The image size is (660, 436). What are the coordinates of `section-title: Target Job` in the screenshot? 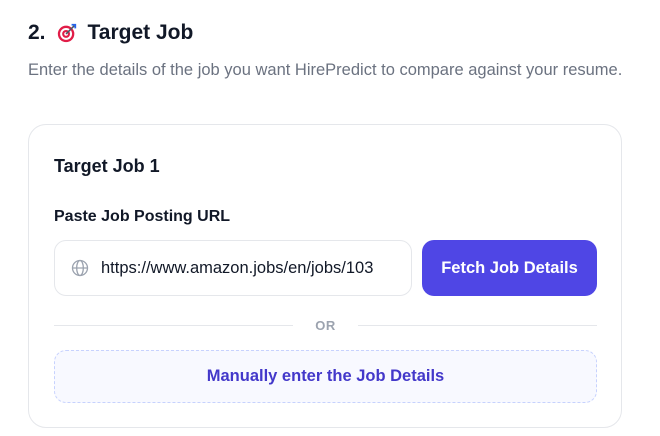 It's located at (140, 32).